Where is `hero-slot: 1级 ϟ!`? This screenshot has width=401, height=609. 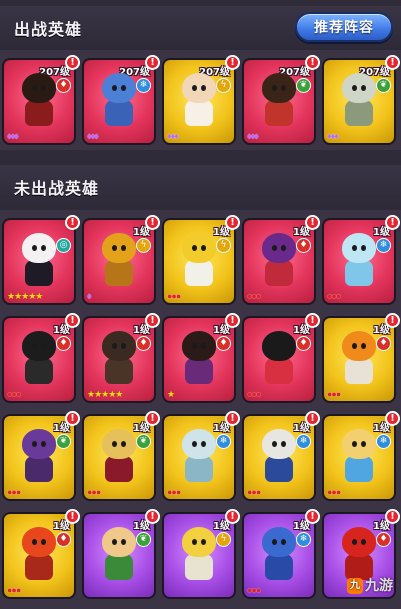 hero-slot: 1级 ϟ! is located at coordinates (201, 554).